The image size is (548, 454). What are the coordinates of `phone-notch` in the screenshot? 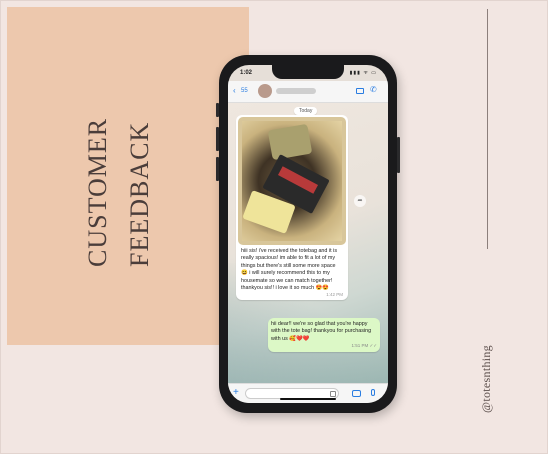 It's located at (308, 72).